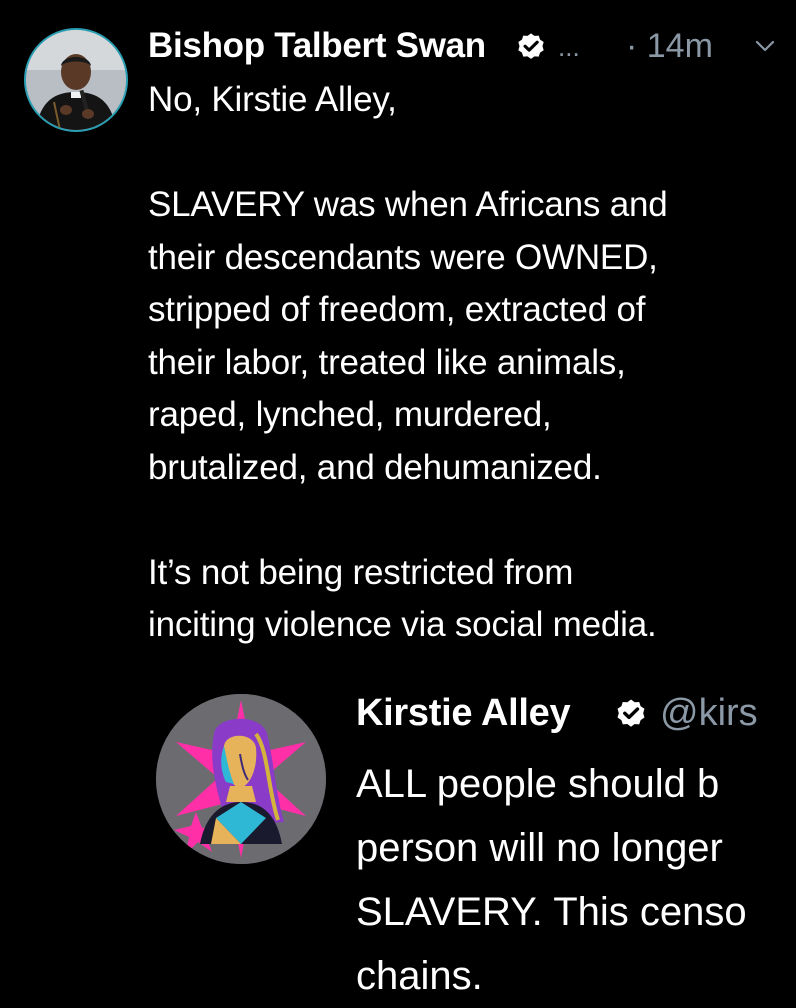 The height and width of the screenshot is (1008, 796). Describe the element at coordinates (403, 257) in the screenshot. I see `tweet-text-line: their descendants were OWNED,` at that location.